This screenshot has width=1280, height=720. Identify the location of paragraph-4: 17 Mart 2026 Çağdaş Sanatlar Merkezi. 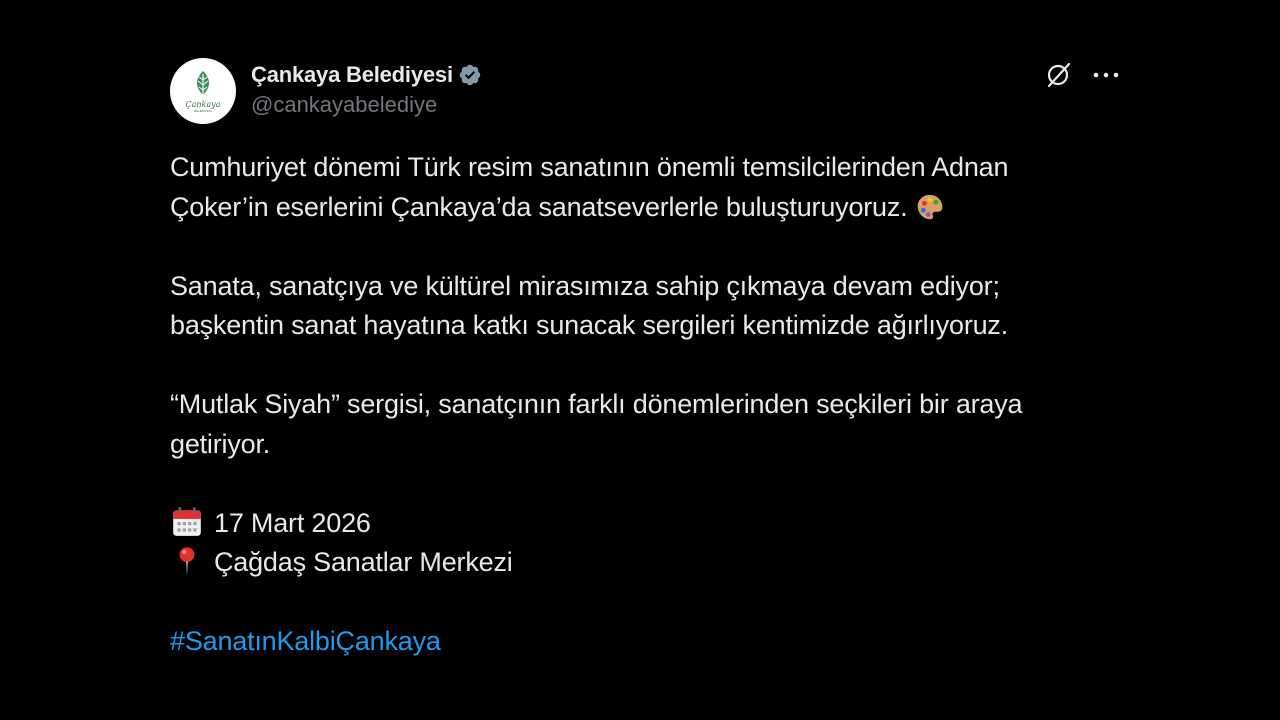
(645, 543).